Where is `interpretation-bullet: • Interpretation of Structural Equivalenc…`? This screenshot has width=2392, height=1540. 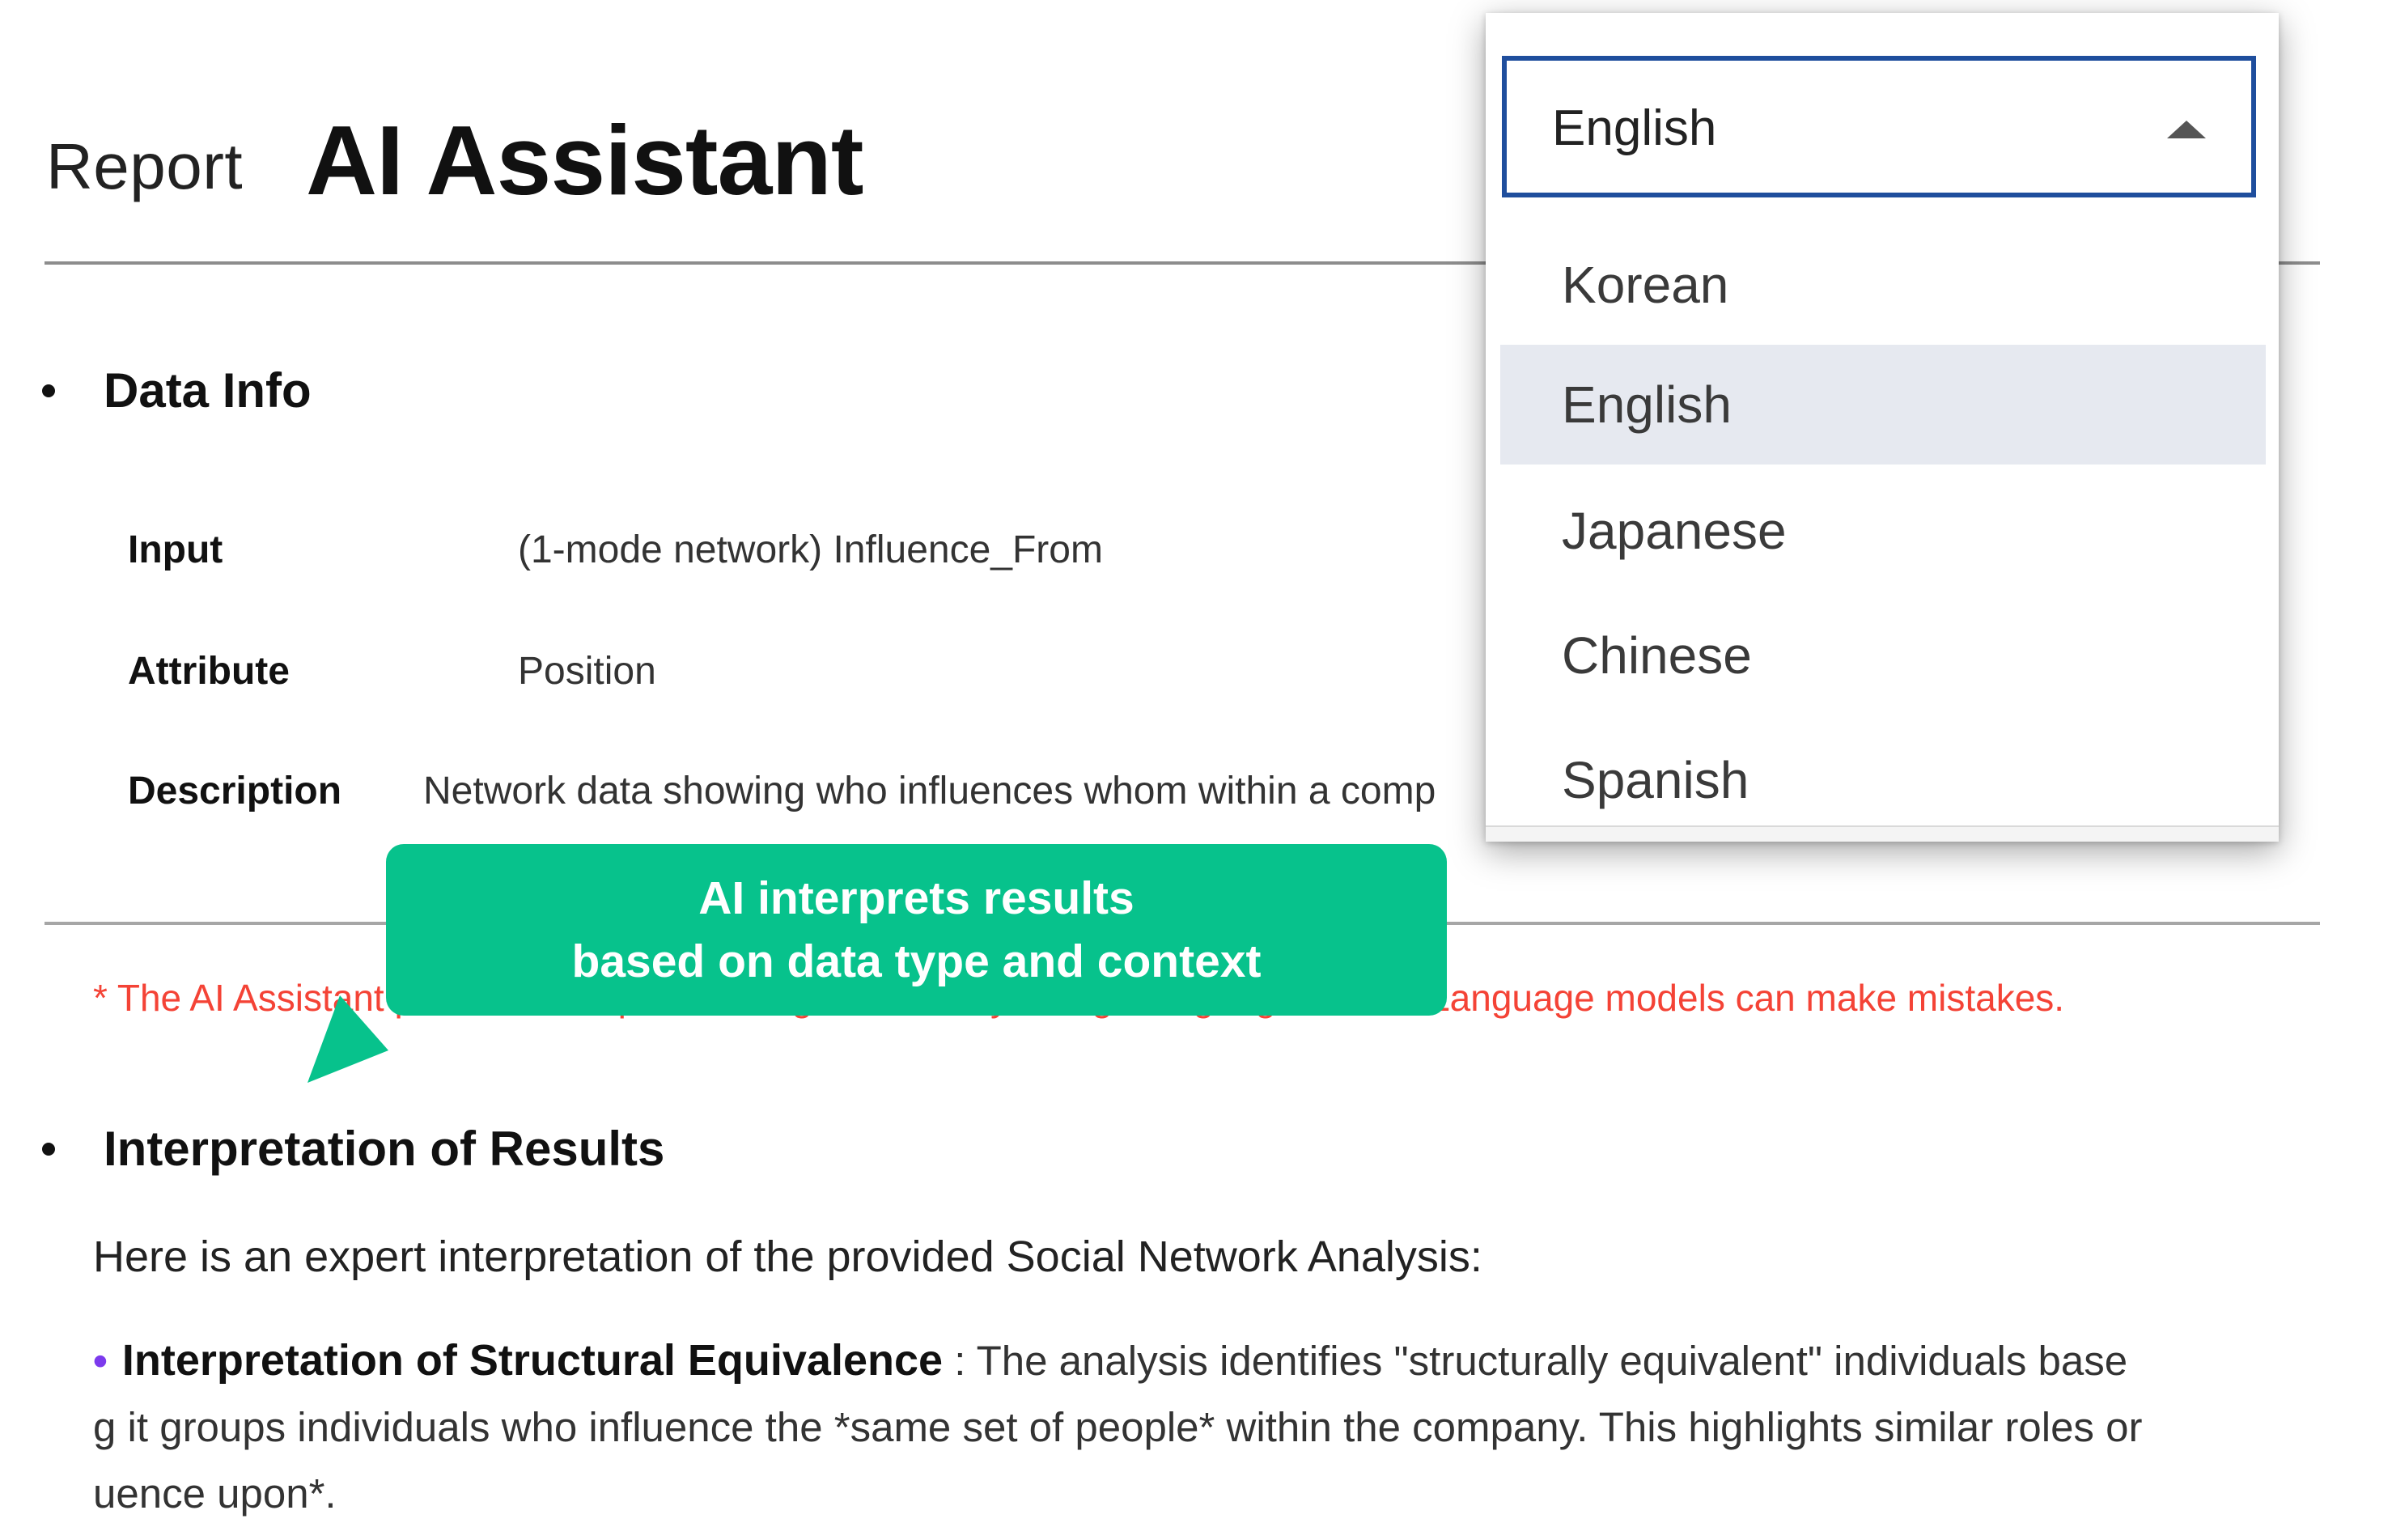 interpretation-bullet: • Interpretation of Structural Equivalenc… is located at coordinates (1206, 1427).